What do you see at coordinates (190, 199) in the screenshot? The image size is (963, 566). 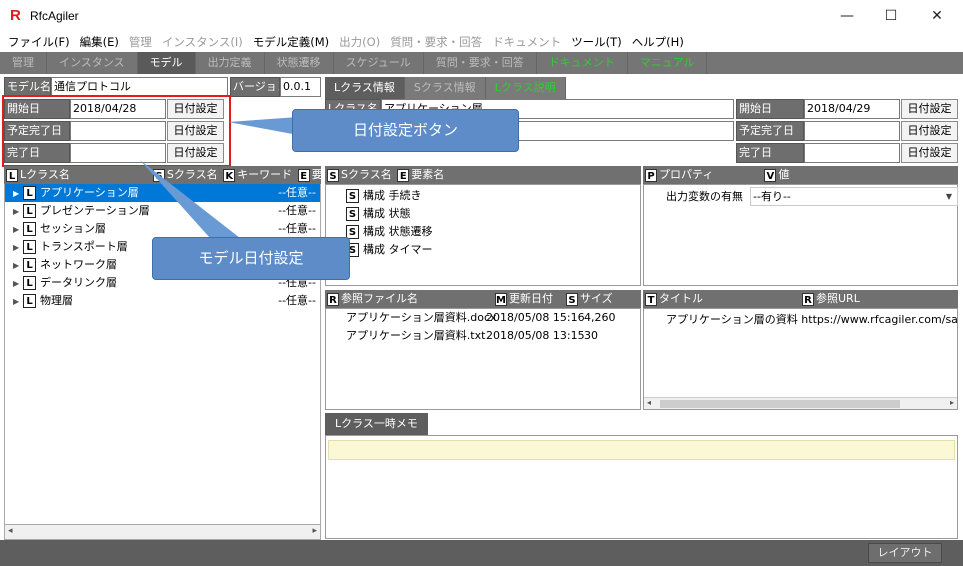 I see `callout-pointer-model` at bounding box center [190, 199].